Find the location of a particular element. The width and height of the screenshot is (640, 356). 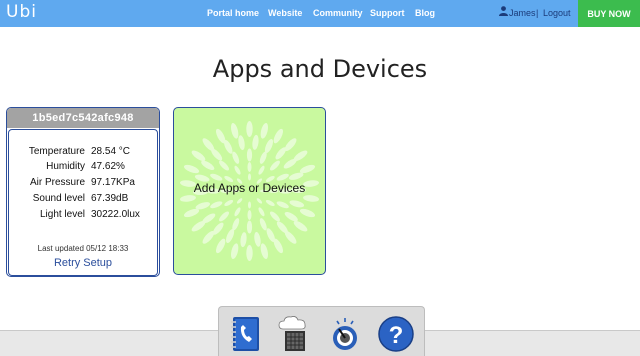

light-level-label: Light level is located at coordinates (62, 214).